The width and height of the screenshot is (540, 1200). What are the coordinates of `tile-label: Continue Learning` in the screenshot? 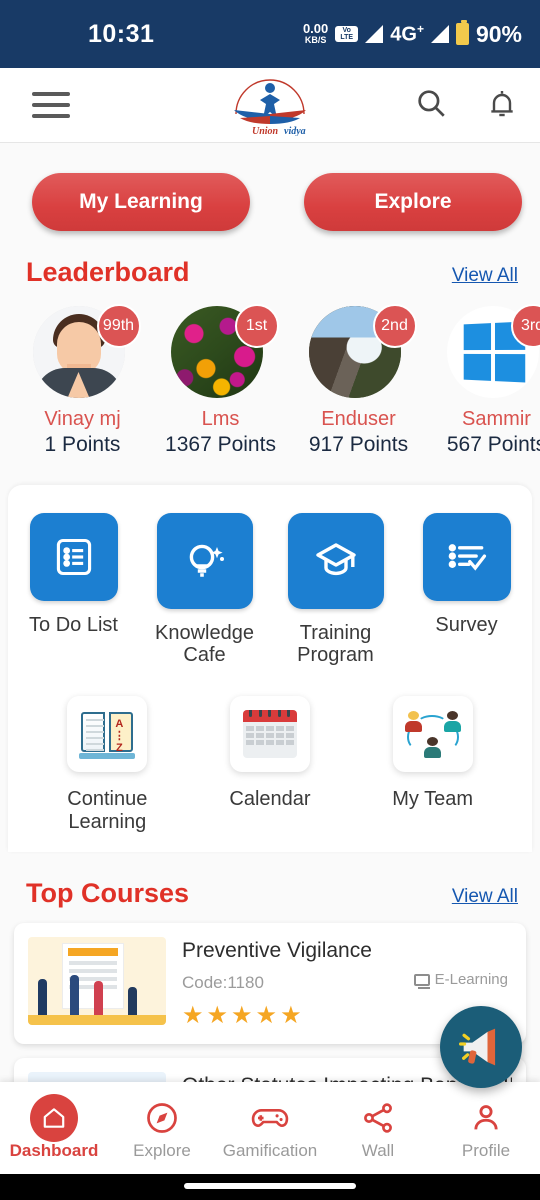 It's located at (107, 811).